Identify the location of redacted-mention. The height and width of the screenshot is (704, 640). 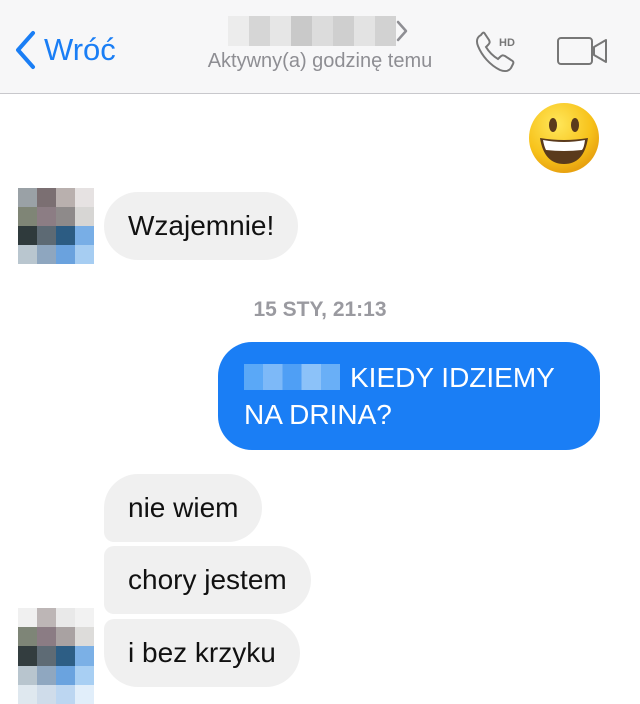
(292, 377).